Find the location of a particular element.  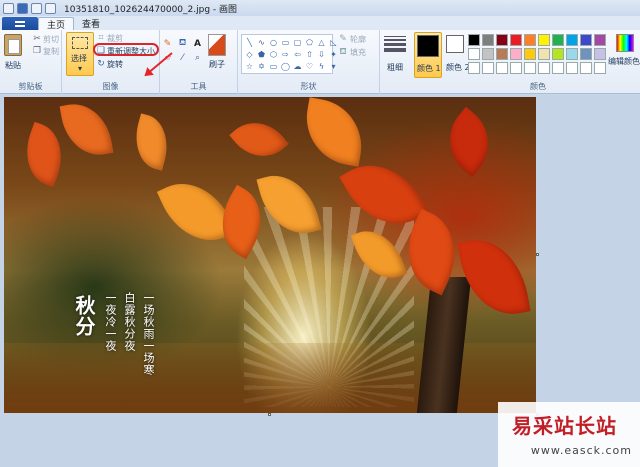

copy-label: 复制 is located at coordinates (51, 51).